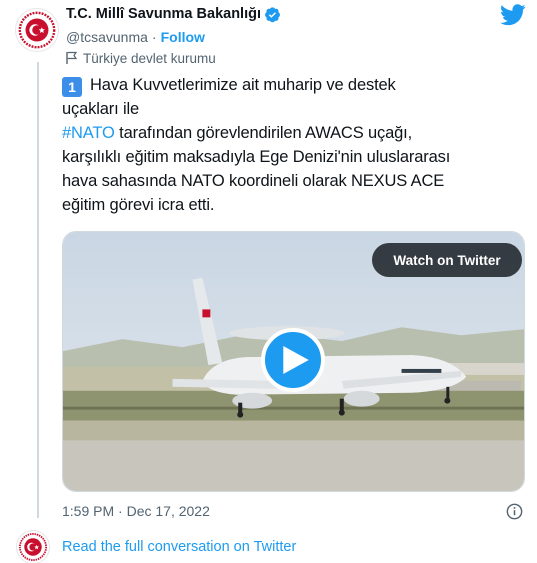 The image size is (537, 563). I want to click on play-button, so click(293, 360).